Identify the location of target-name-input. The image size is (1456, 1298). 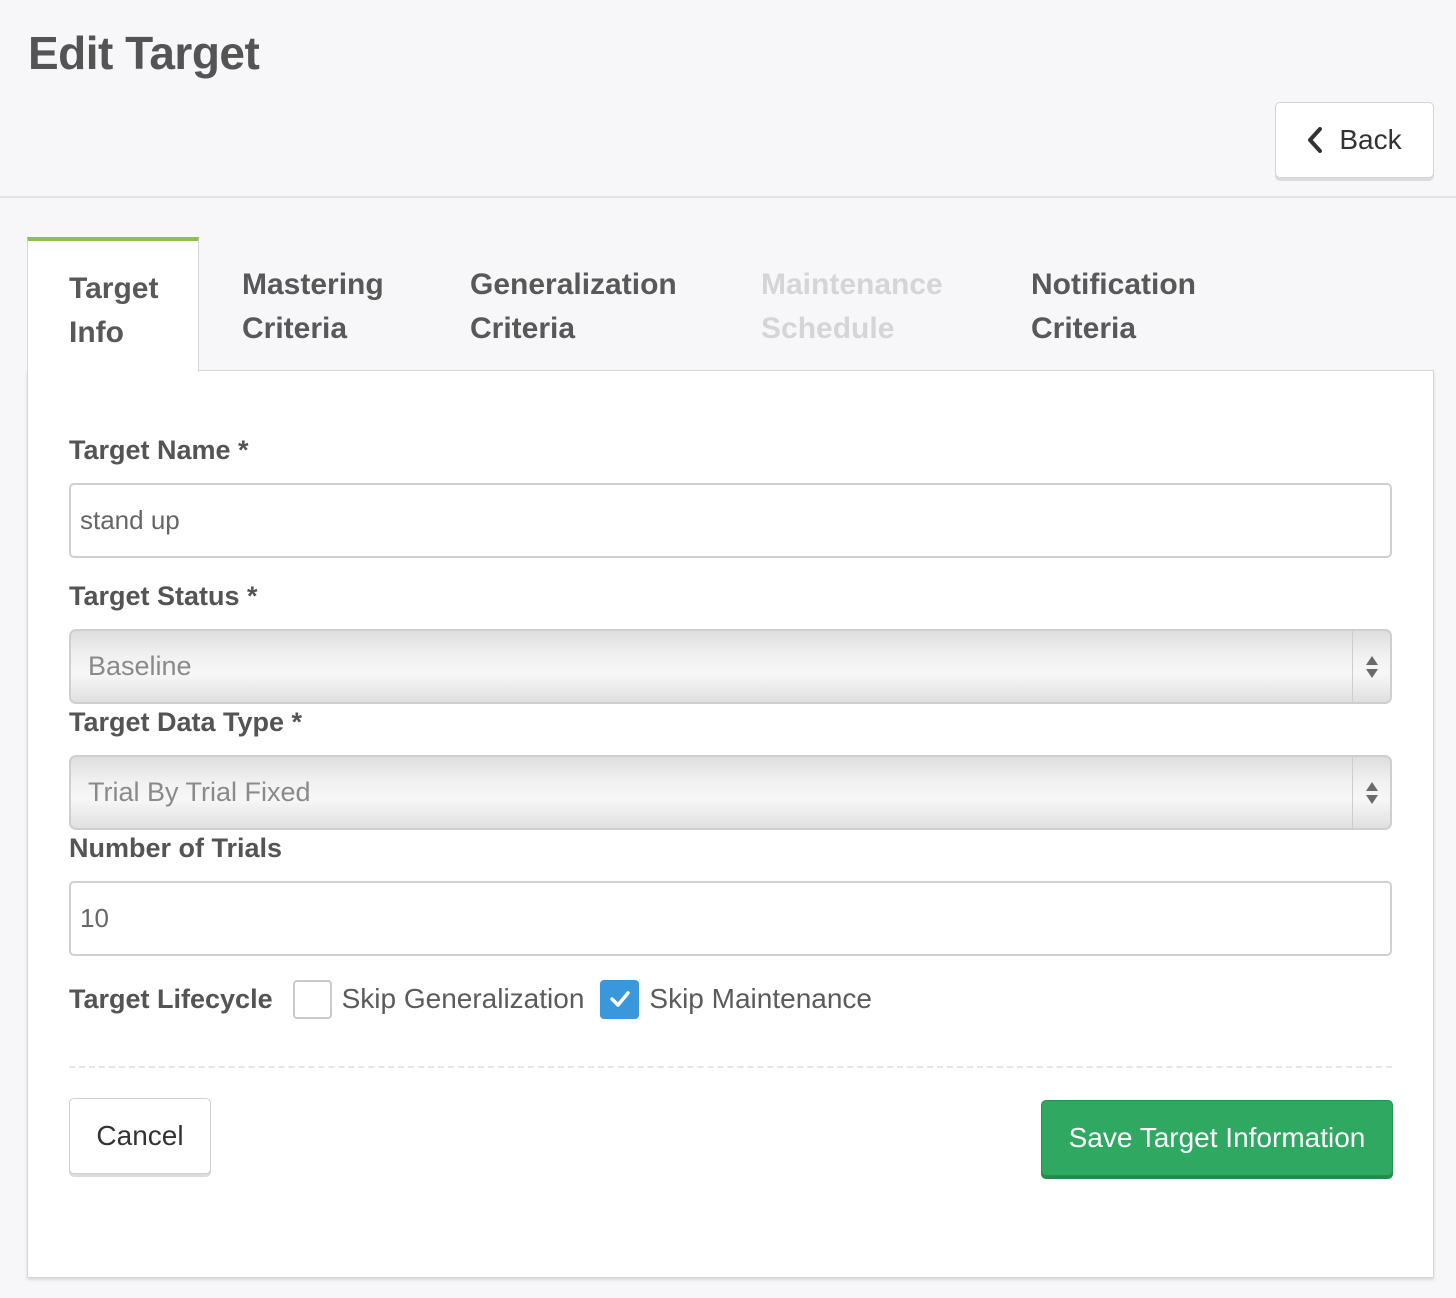
(730, 520).